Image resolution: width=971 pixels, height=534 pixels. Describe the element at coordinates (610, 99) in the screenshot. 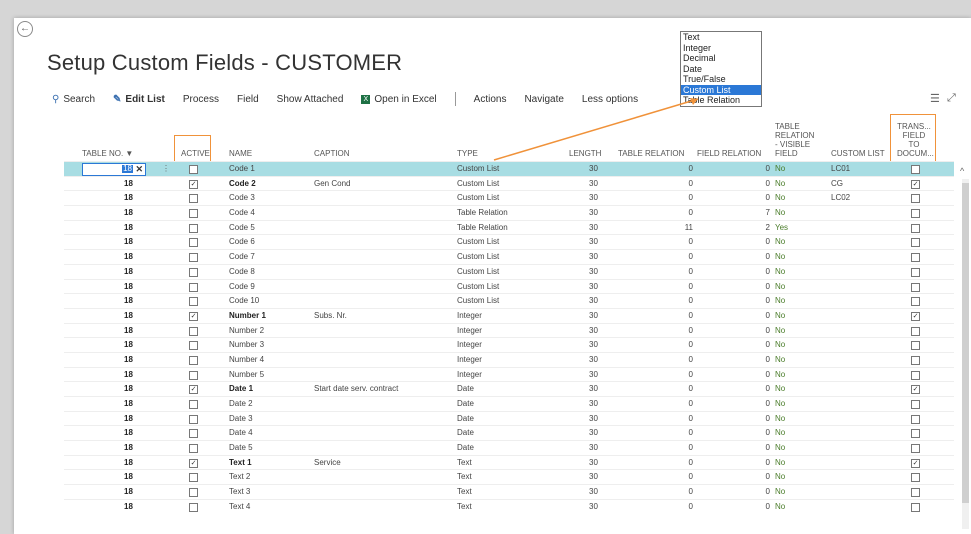

I see `less-options-button: Less options` at that location.